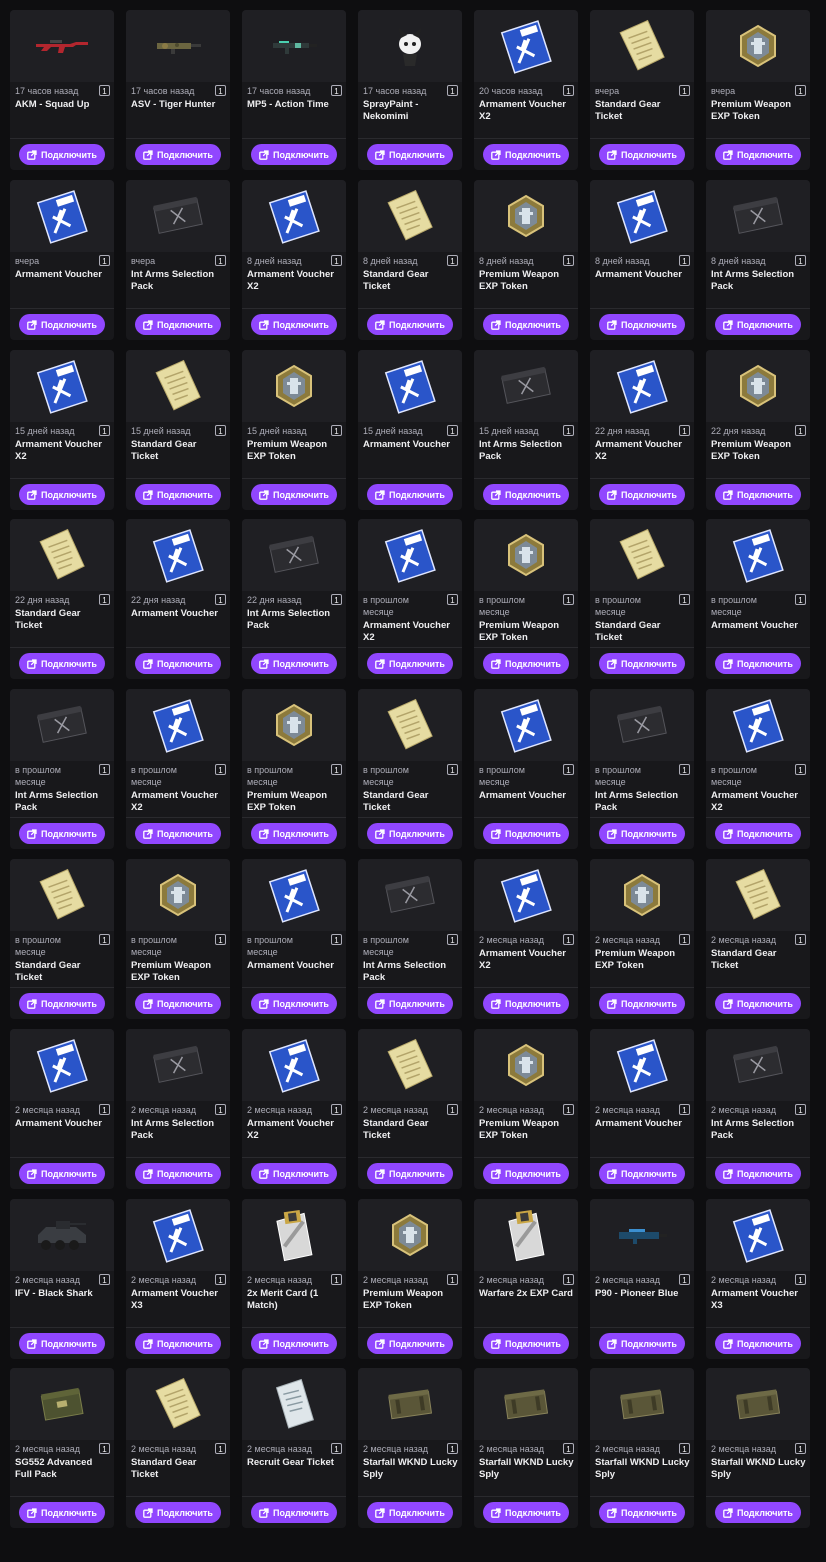  I want to click on p90-blue-icon, so click(642, 1235).